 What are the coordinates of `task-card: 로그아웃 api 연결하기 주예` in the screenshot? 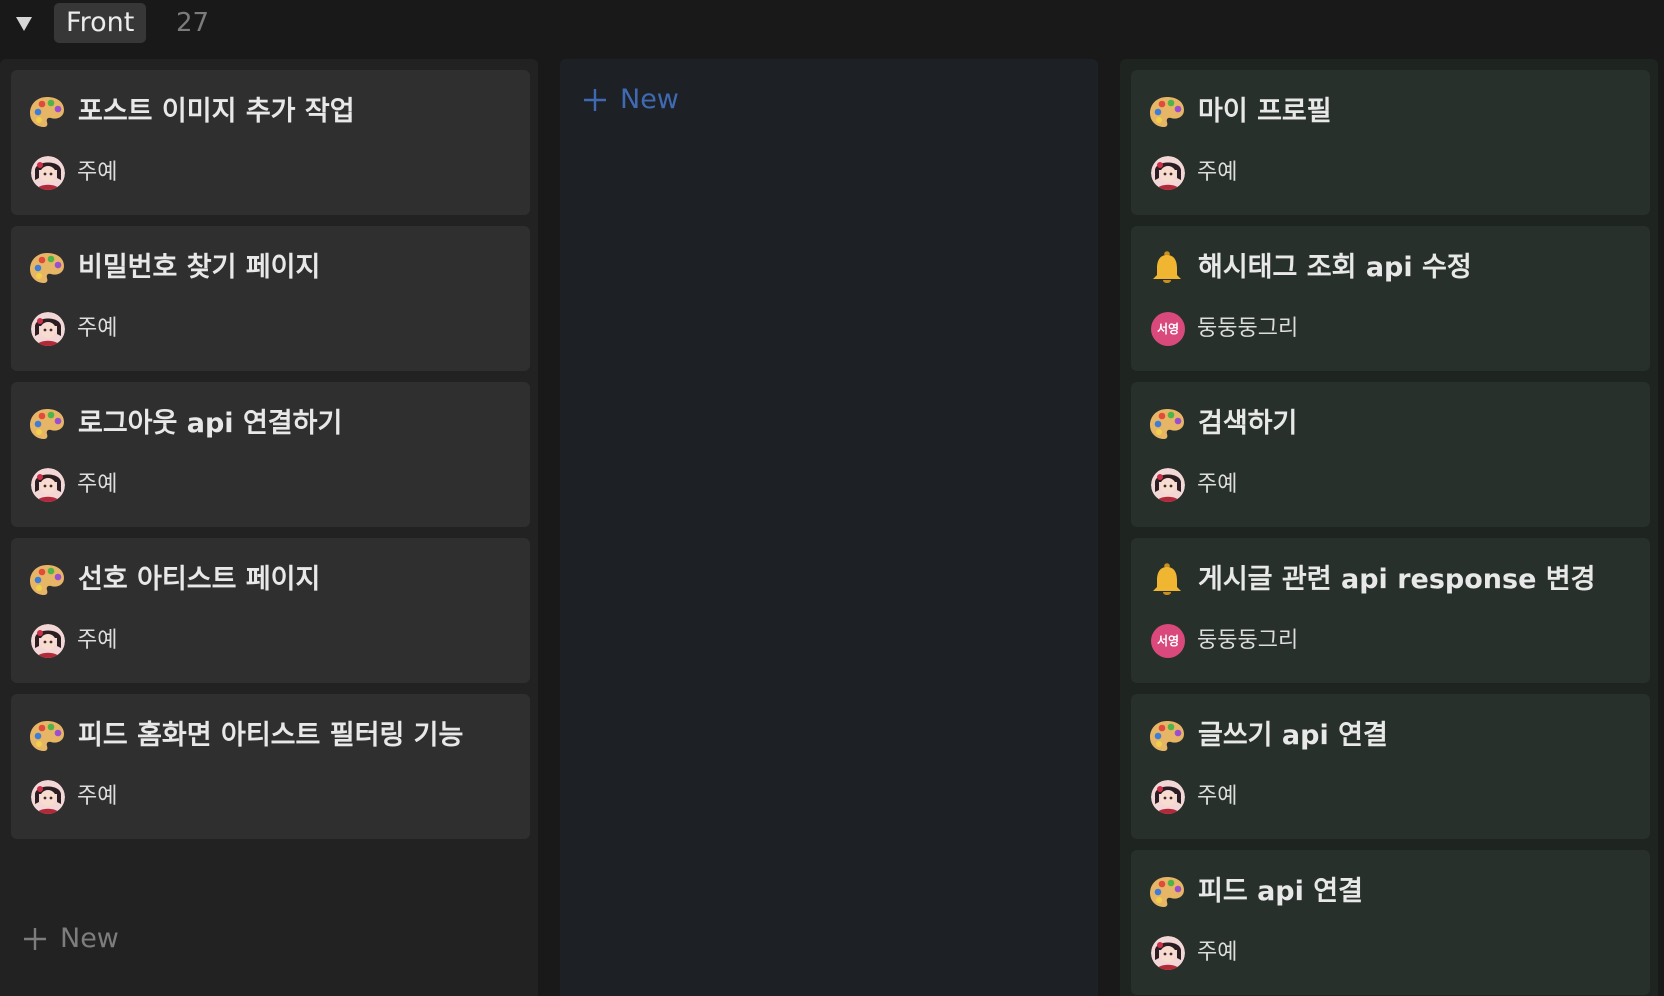 It's located at (270, 454).